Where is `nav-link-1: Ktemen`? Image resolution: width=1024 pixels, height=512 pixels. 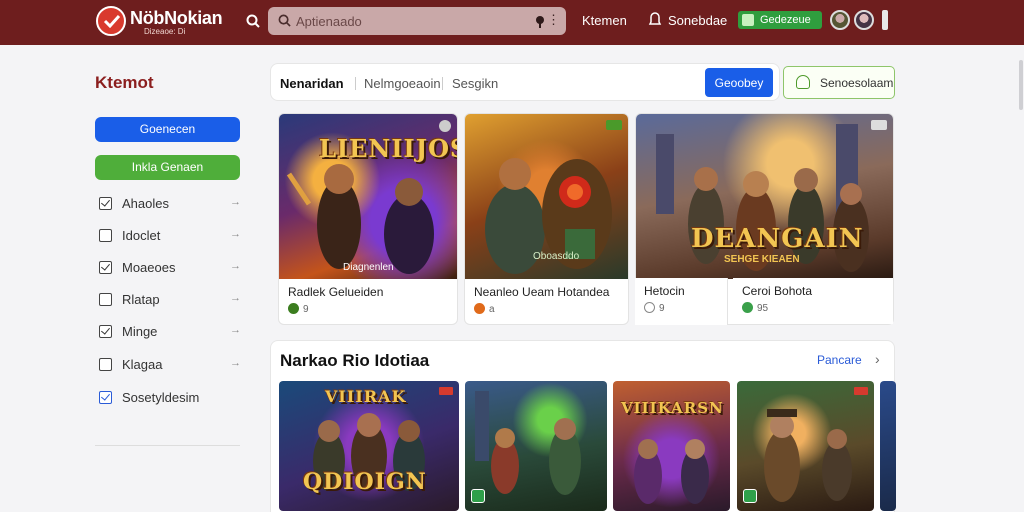 nav-link-1: Ktemen is located at coordinates (604, 20).